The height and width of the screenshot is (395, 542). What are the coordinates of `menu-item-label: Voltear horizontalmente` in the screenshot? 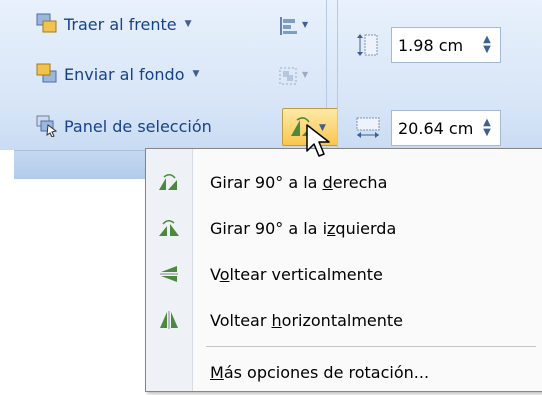 It's located at (307, 320).